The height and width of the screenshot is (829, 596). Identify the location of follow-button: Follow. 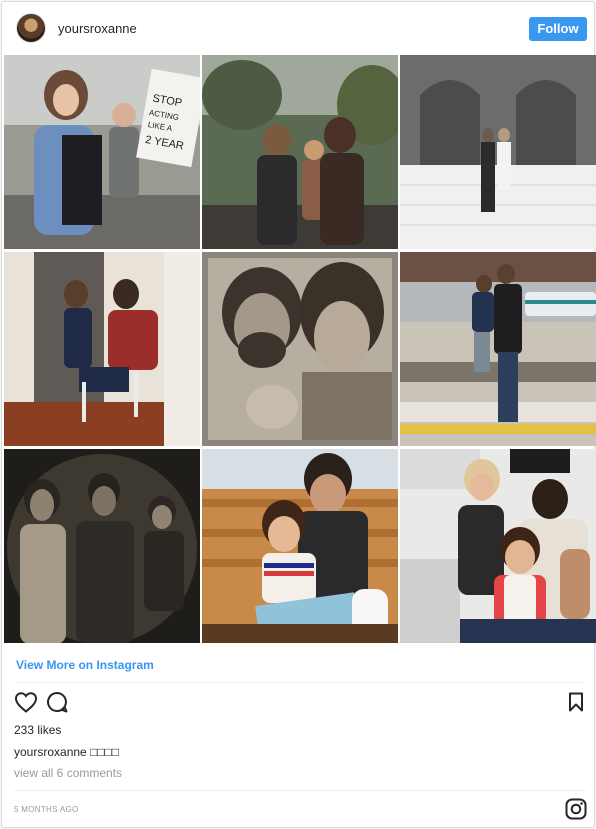
(558, 29).